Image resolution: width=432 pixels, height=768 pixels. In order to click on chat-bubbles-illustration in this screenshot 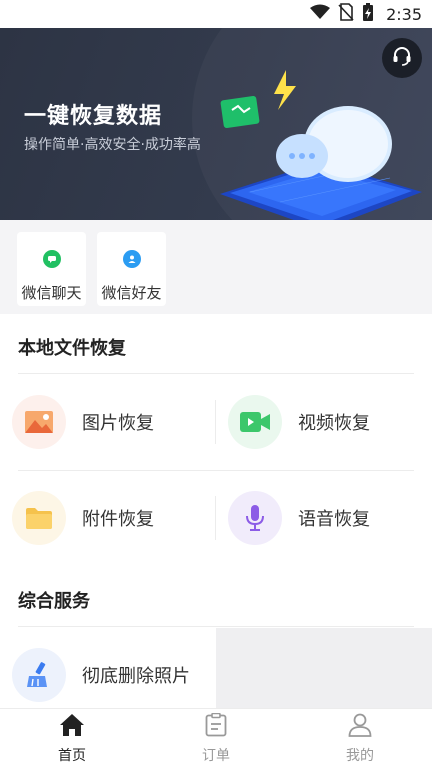, I will do `click(321, 145)`.